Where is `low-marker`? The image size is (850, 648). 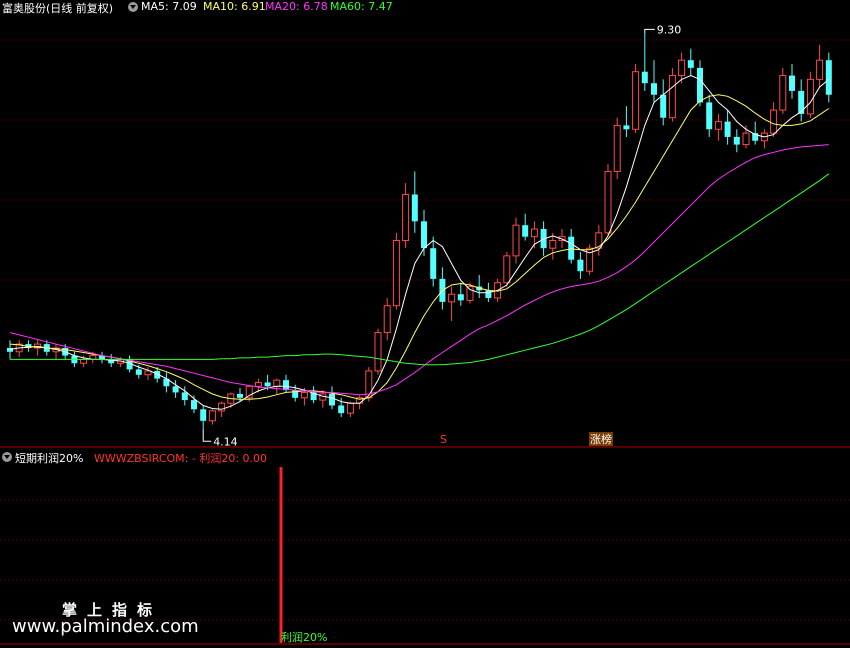
low-marker is located at coordinates (207, 435).